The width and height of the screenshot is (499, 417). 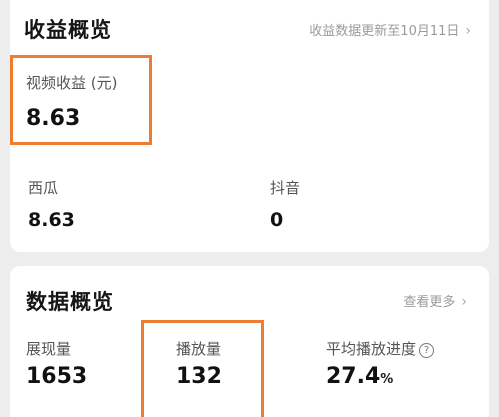 What do you see at coordinates (277, 220) in the screenshot?
I see `platform-douyin-value: 0` at bounding box center [277, 220].